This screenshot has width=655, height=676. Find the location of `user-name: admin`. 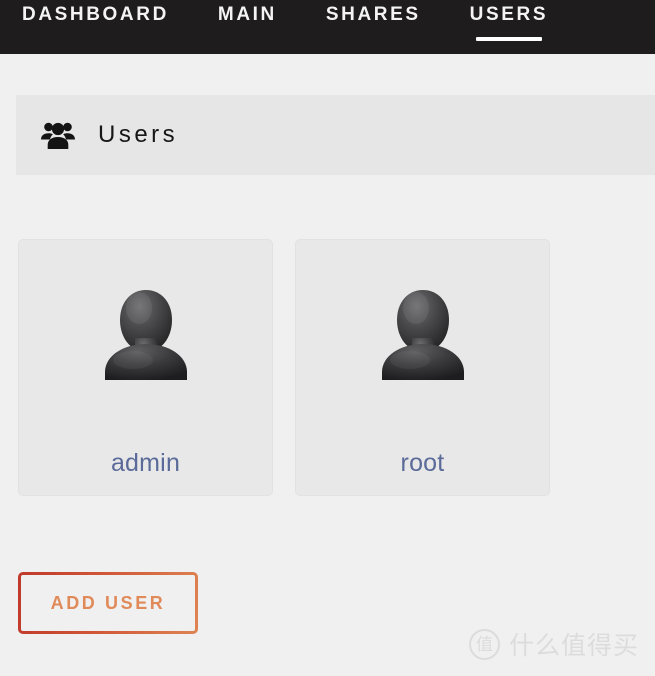

user-name: admin is located at coordinates (145, 463).